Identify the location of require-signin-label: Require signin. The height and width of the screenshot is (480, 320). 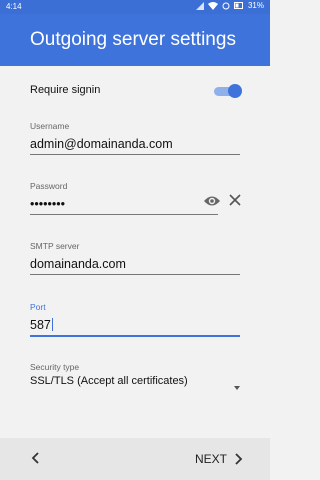
(65, 90).